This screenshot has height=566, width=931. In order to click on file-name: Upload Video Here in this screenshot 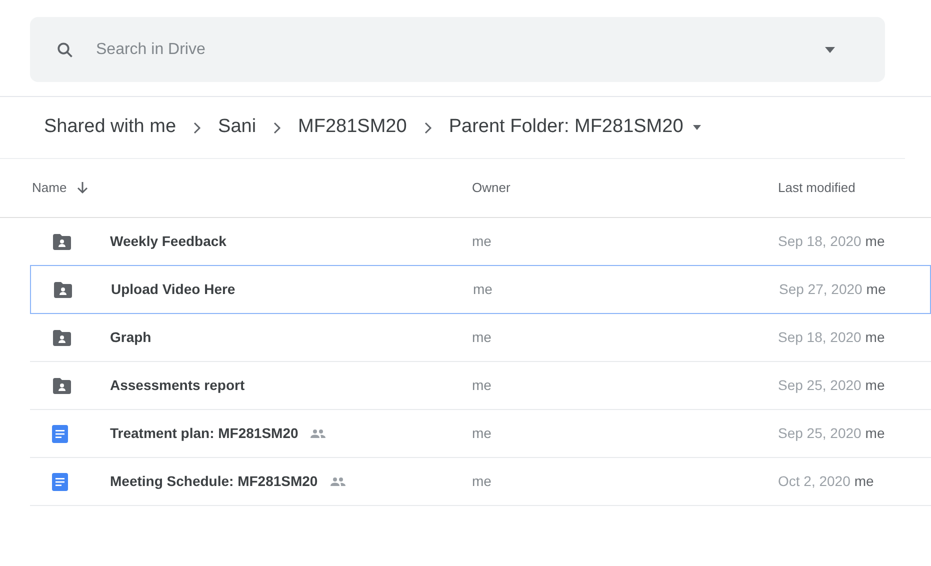, I will do `click(173, 289)`.